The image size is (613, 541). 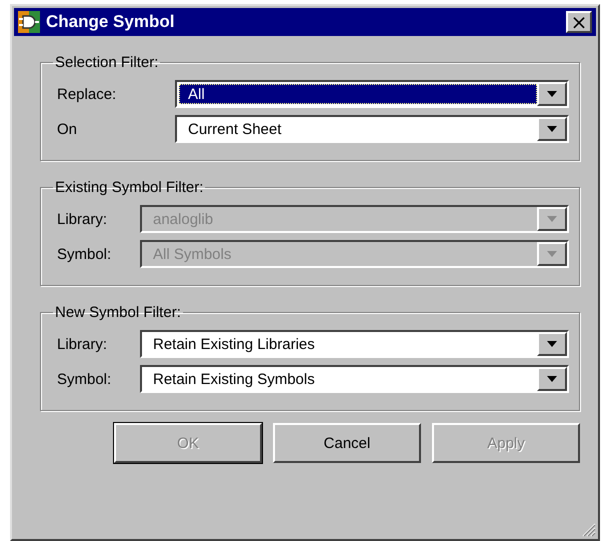 What do you see at coordinates (111, 22) in the screenshot?
I see `window-title: Change Symbol` at bounding box center [111, 22].